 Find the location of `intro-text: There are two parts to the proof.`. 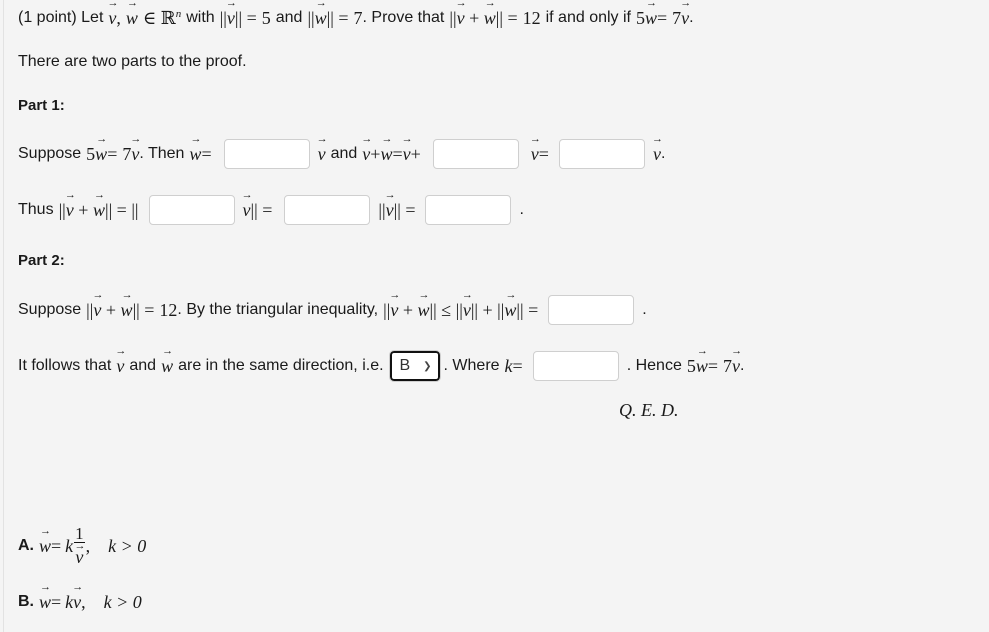

intro-text: There are two parts to the proof. is located at coordinates (132, 61).